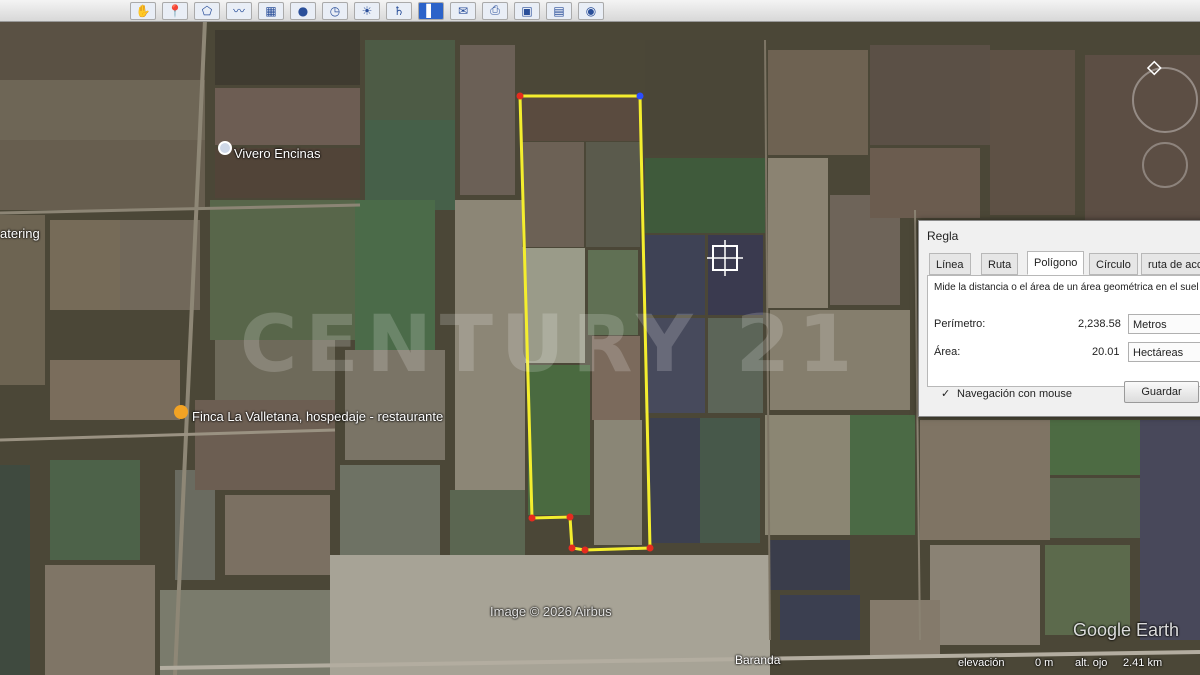 The image size is (1200, 675). I want to click on perimeter-unit-select: Metros, so click(1164, 324).